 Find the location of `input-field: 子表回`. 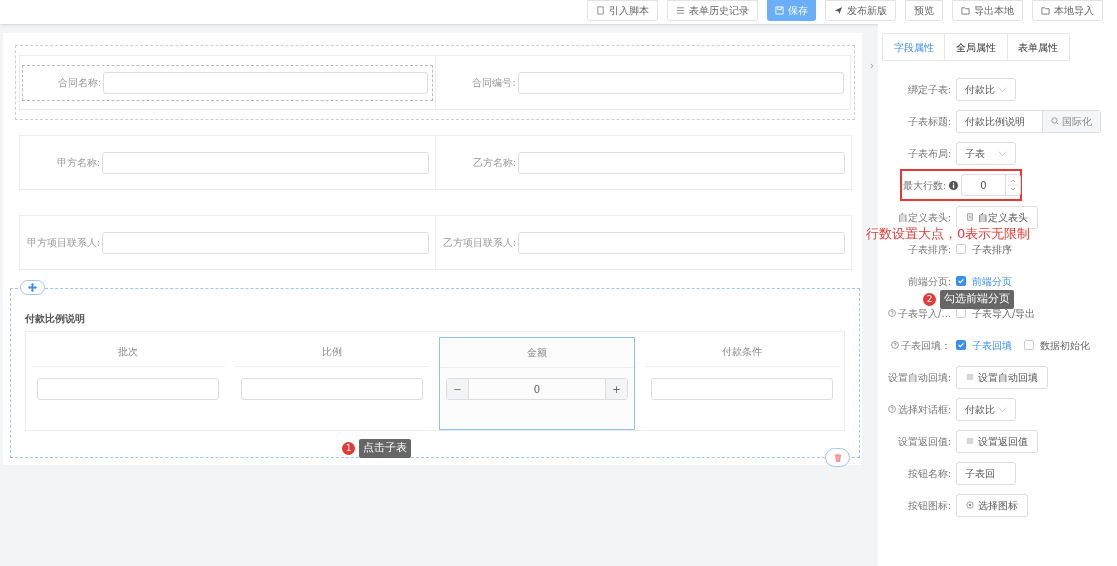

input-field: 子表回 is located at coordinates (986, 473).